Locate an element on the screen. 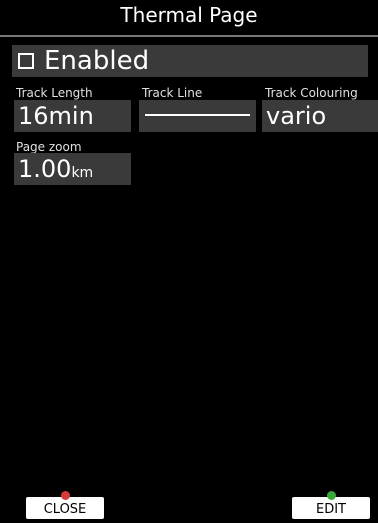 The width and height of the screenshot is (378, 523). track-length-field: 16min is located at coordinates (72, 116).